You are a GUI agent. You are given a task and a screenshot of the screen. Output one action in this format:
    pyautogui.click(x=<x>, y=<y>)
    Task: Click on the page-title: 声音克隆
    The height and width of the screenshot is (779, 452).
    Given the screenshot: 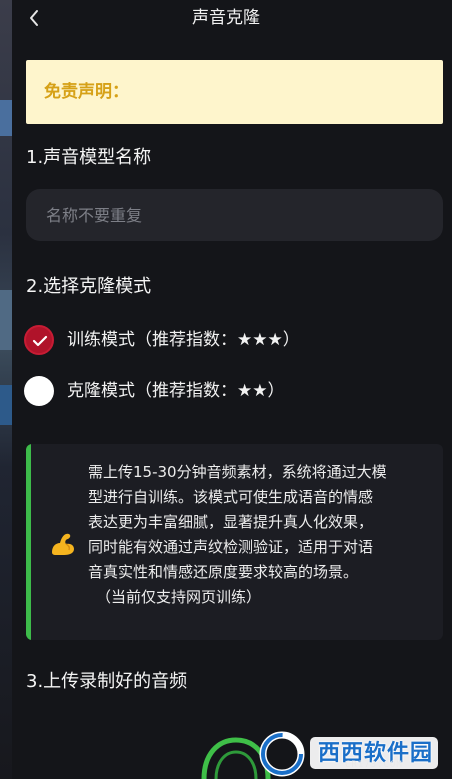 What is the action you would take?
    pyautogui.click(x=226, y=18)
    